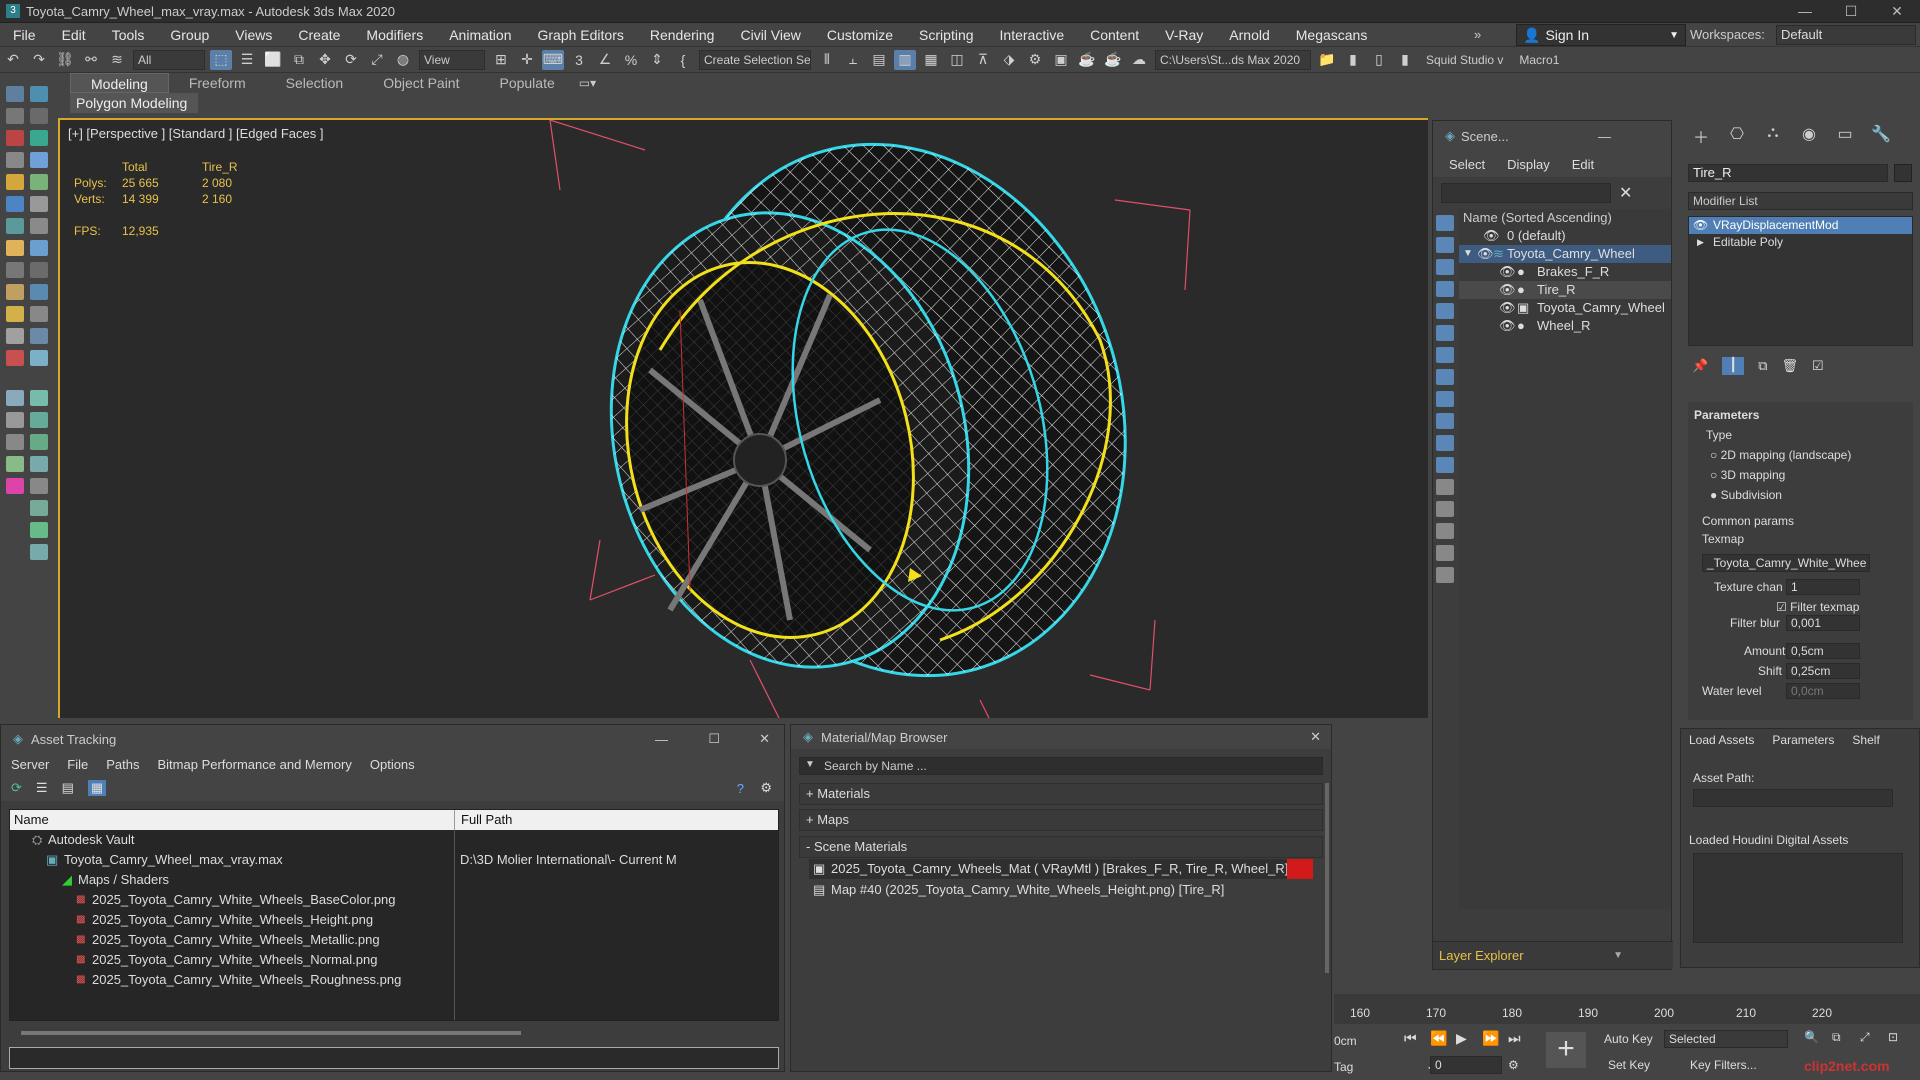 This screenshot has width=1920, height=1080. Describe the element at coordinates (1468, 254) in the screenshot. I see `expand-triangle-icon: ▼` at that location.